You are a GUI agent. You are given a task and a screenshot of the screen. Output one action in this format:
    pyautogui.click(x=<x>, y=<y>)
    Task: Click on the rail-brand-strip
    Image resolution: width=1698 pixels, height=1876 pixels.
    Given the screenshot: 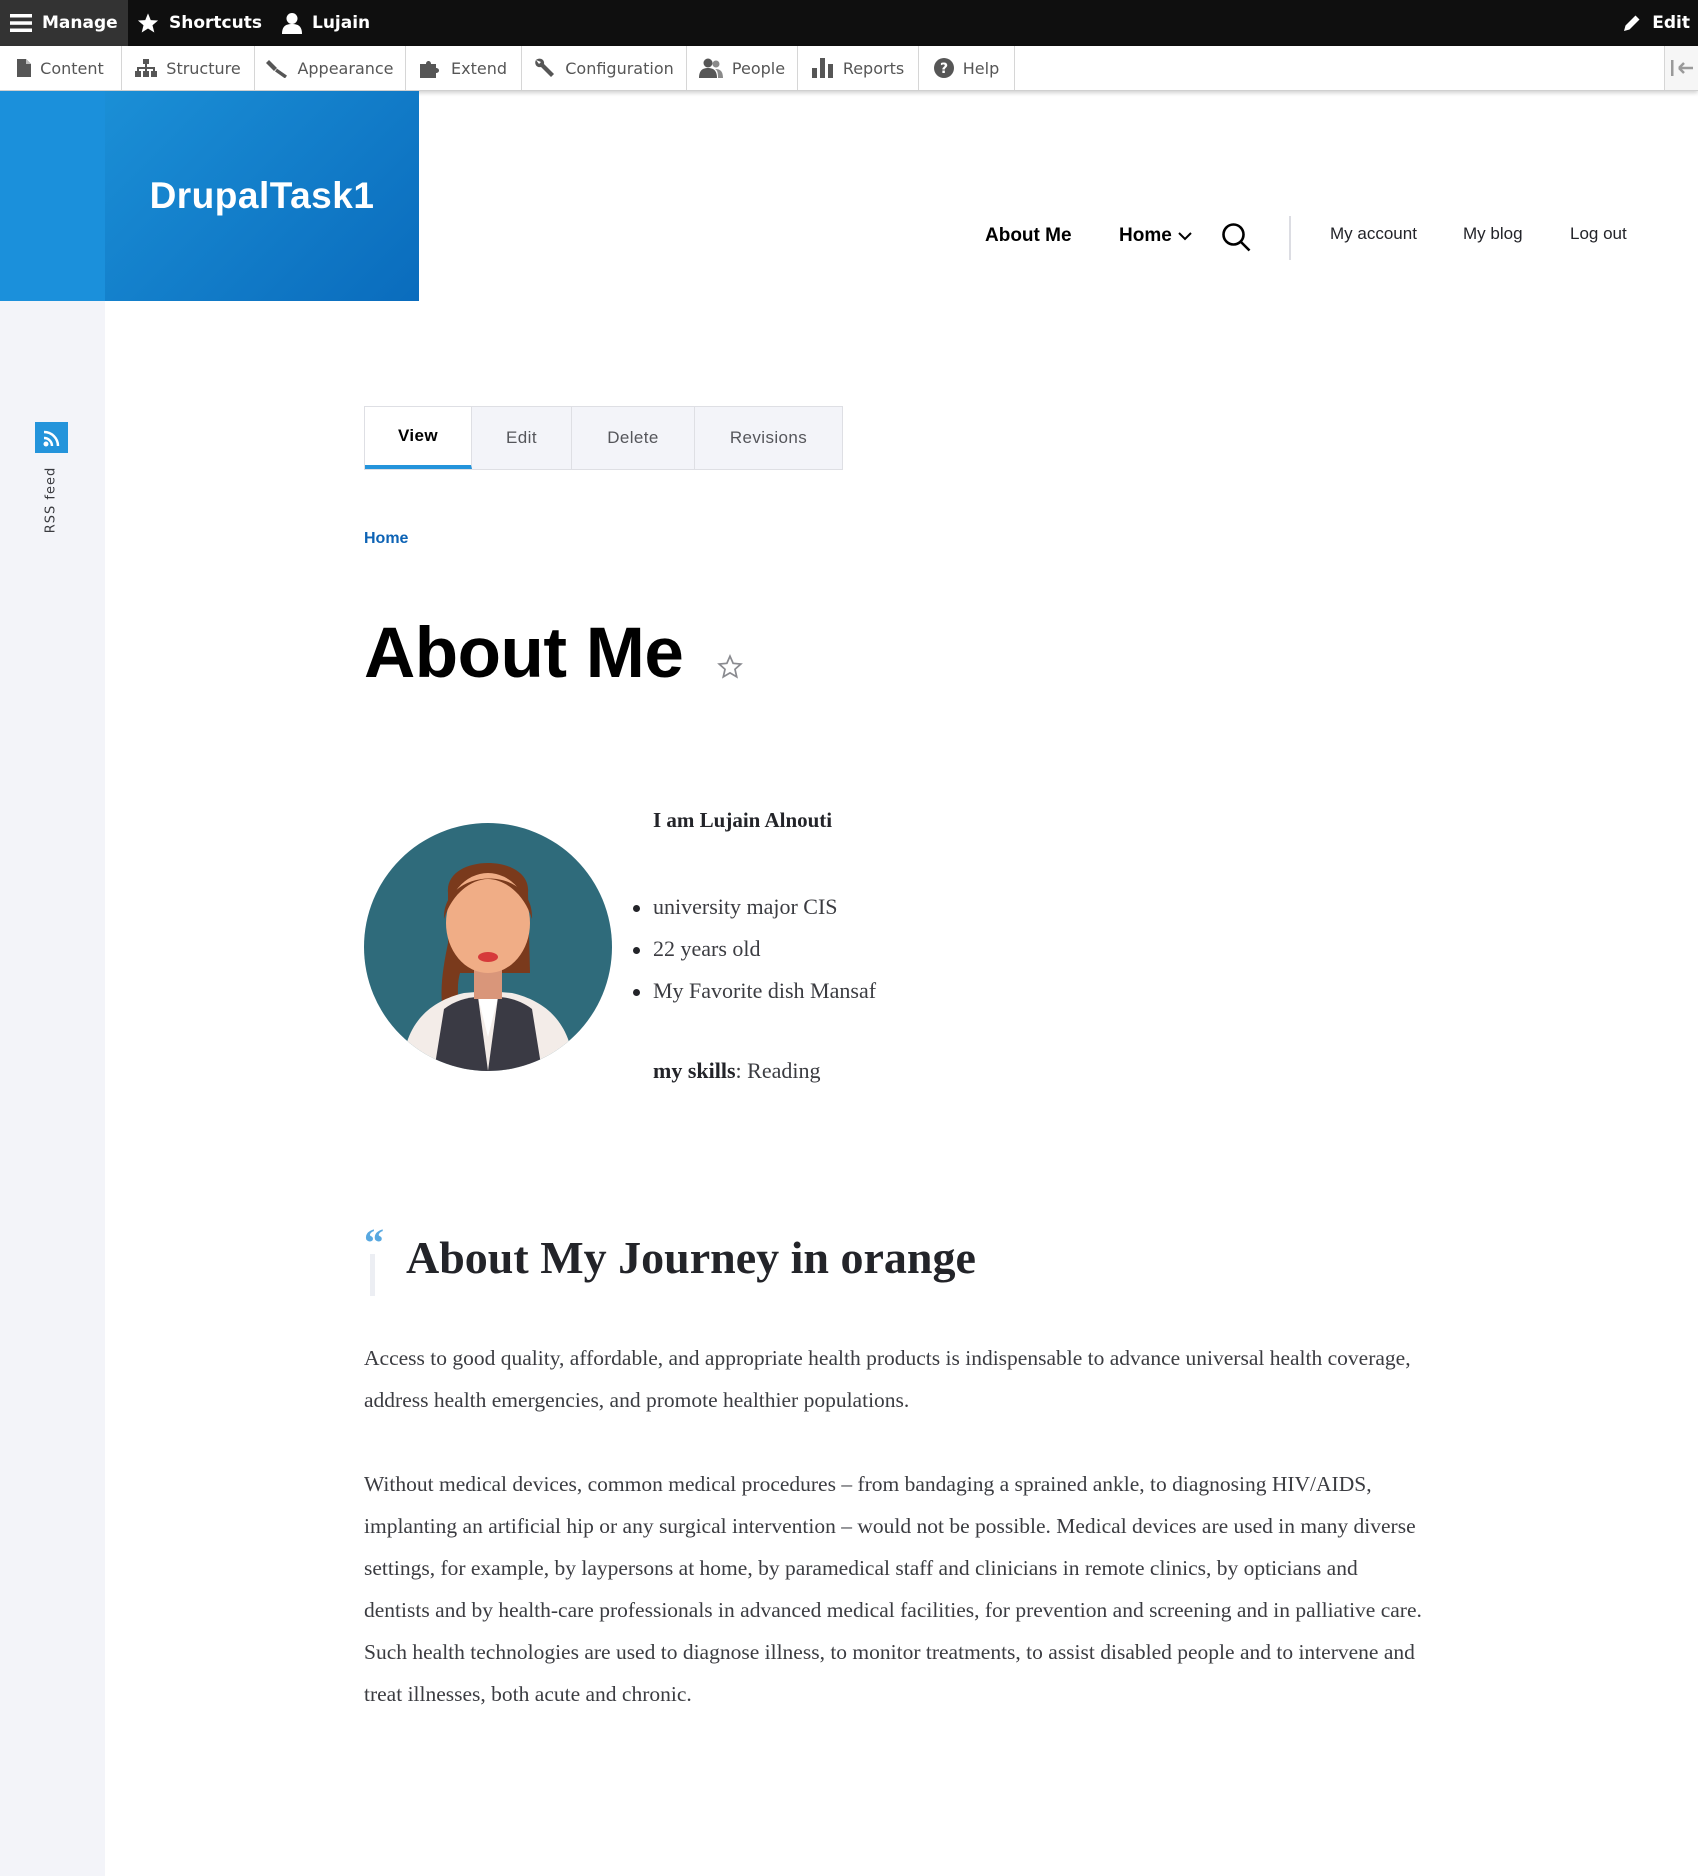 What is the action you would take?
    pyautogui.click(x=52, y=196)
    